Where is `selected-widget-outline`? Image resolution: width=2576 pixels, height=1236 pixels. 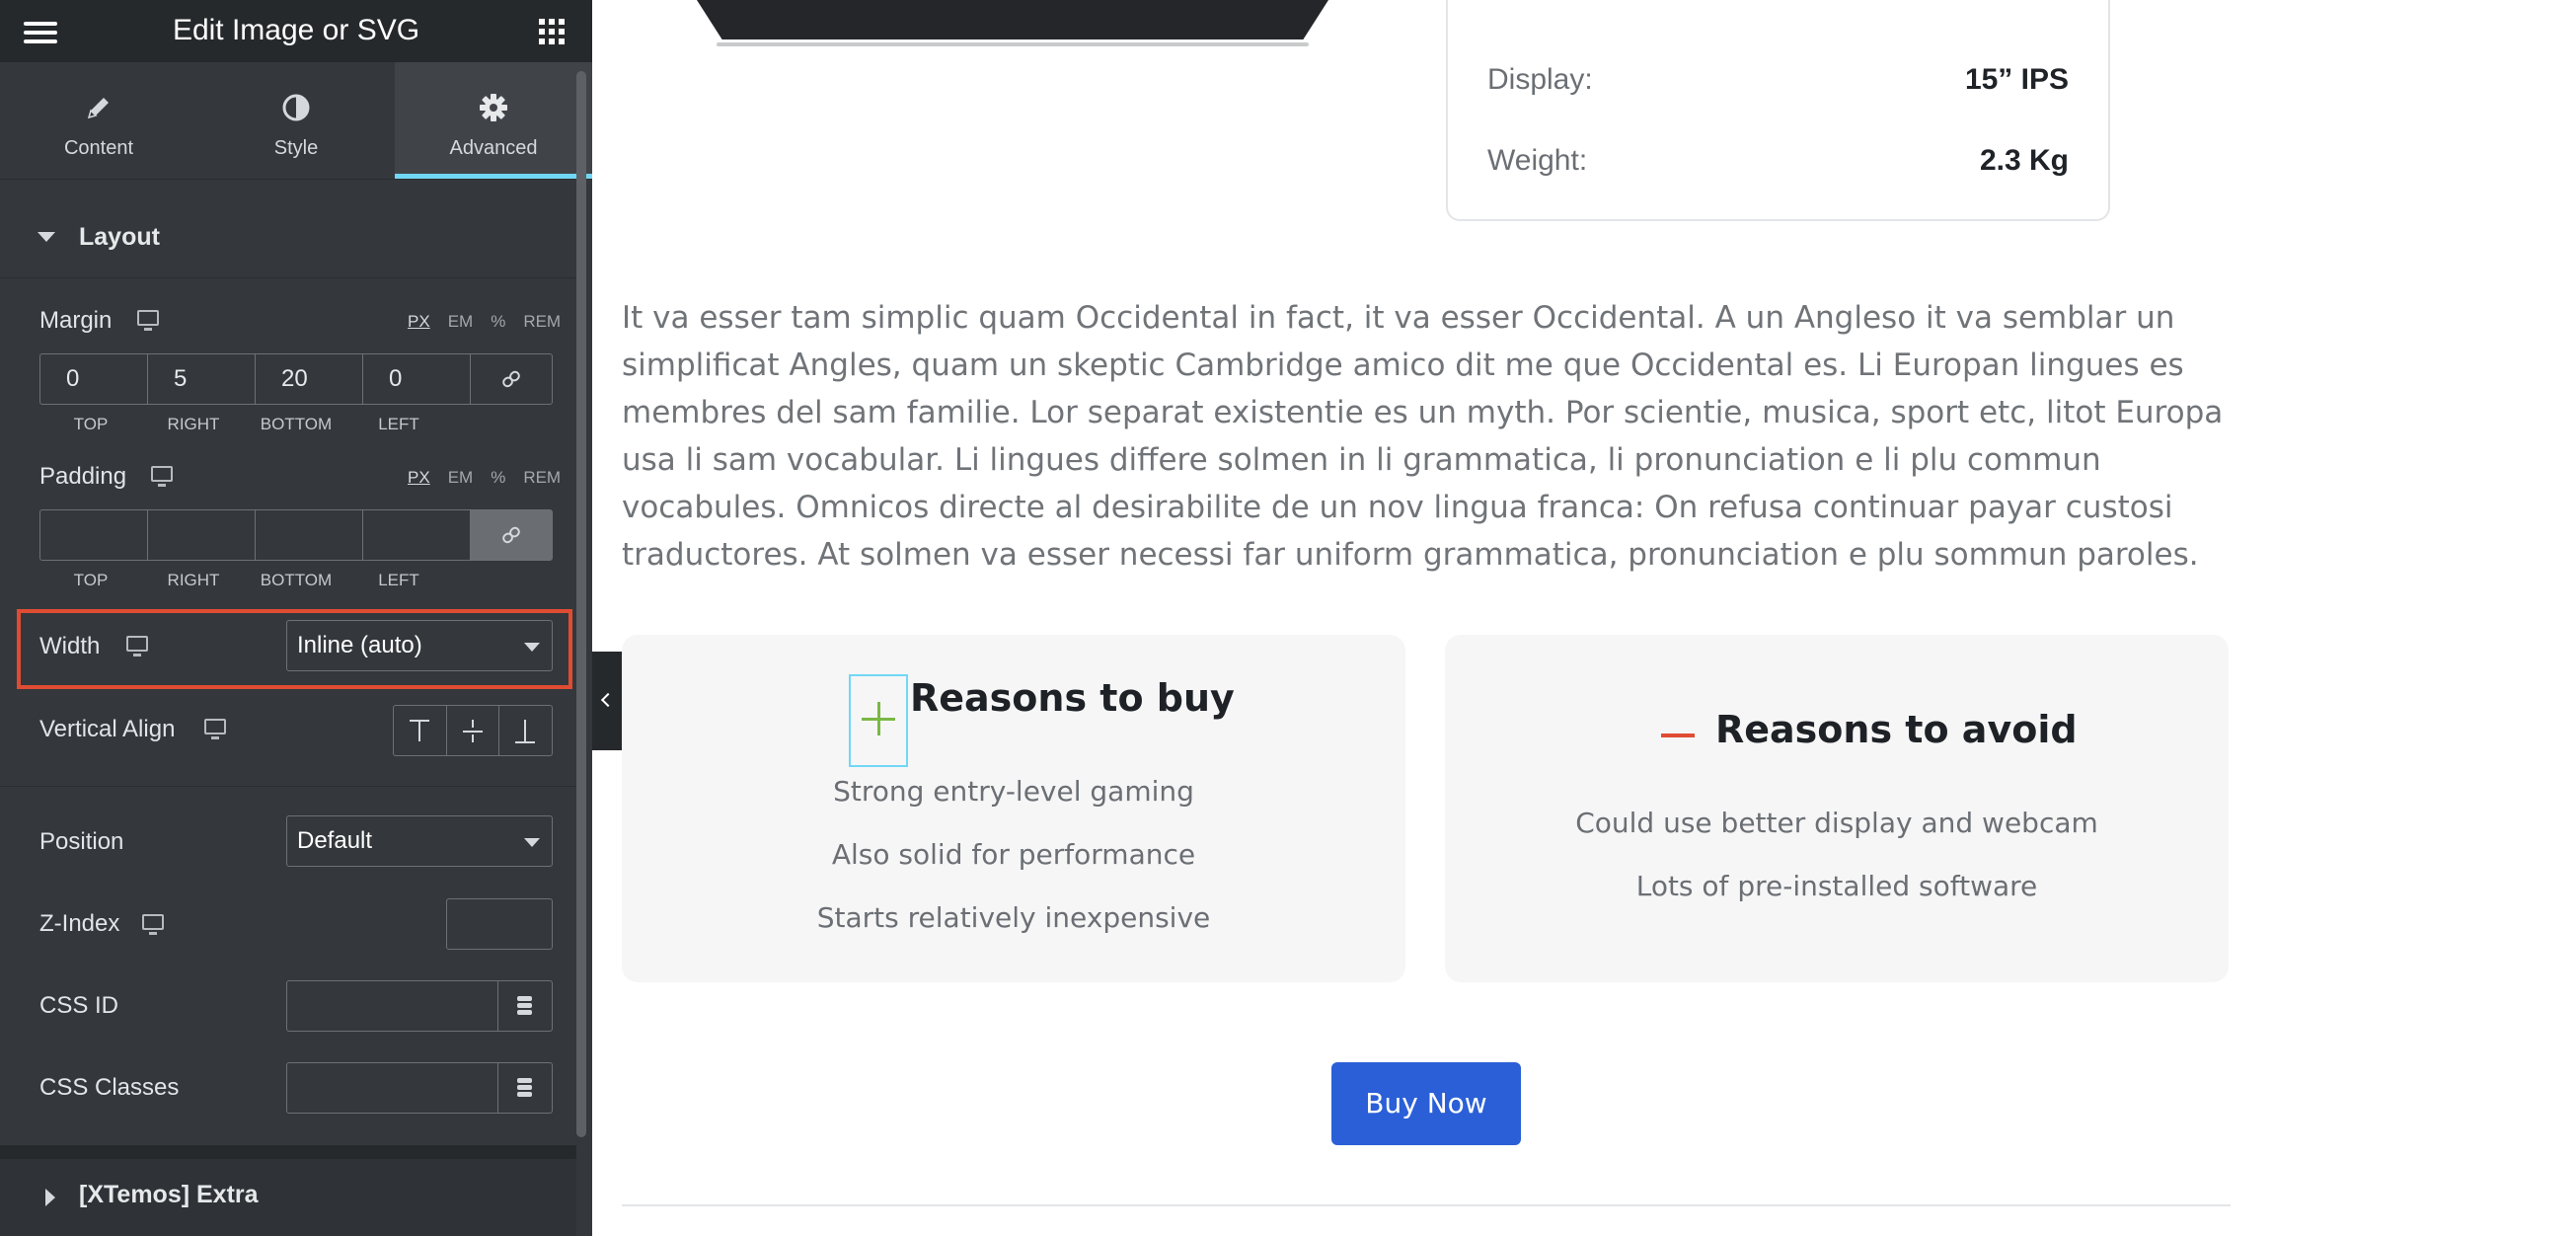
selected-widget-outline is located at coordinates (878, 720).